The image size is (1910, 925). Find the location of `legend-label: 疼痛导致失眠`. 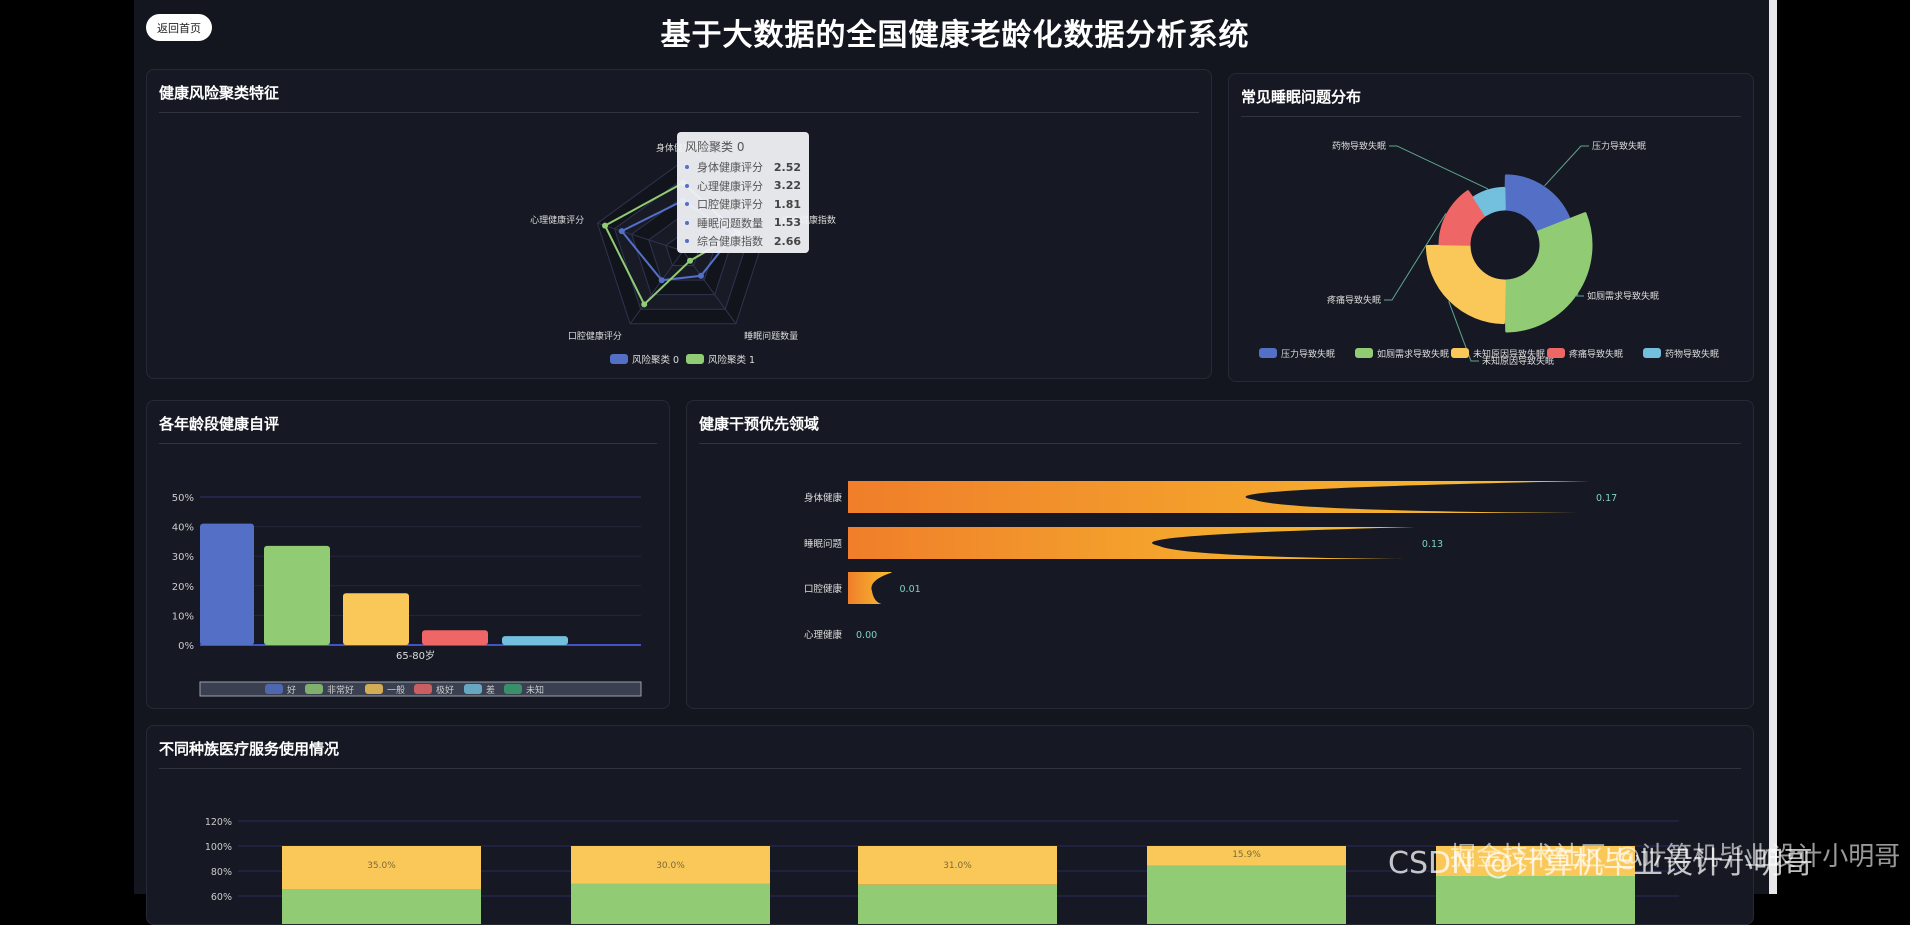

legend-label: 疼痛导致失眠 is located at coordinates (1596, 354).